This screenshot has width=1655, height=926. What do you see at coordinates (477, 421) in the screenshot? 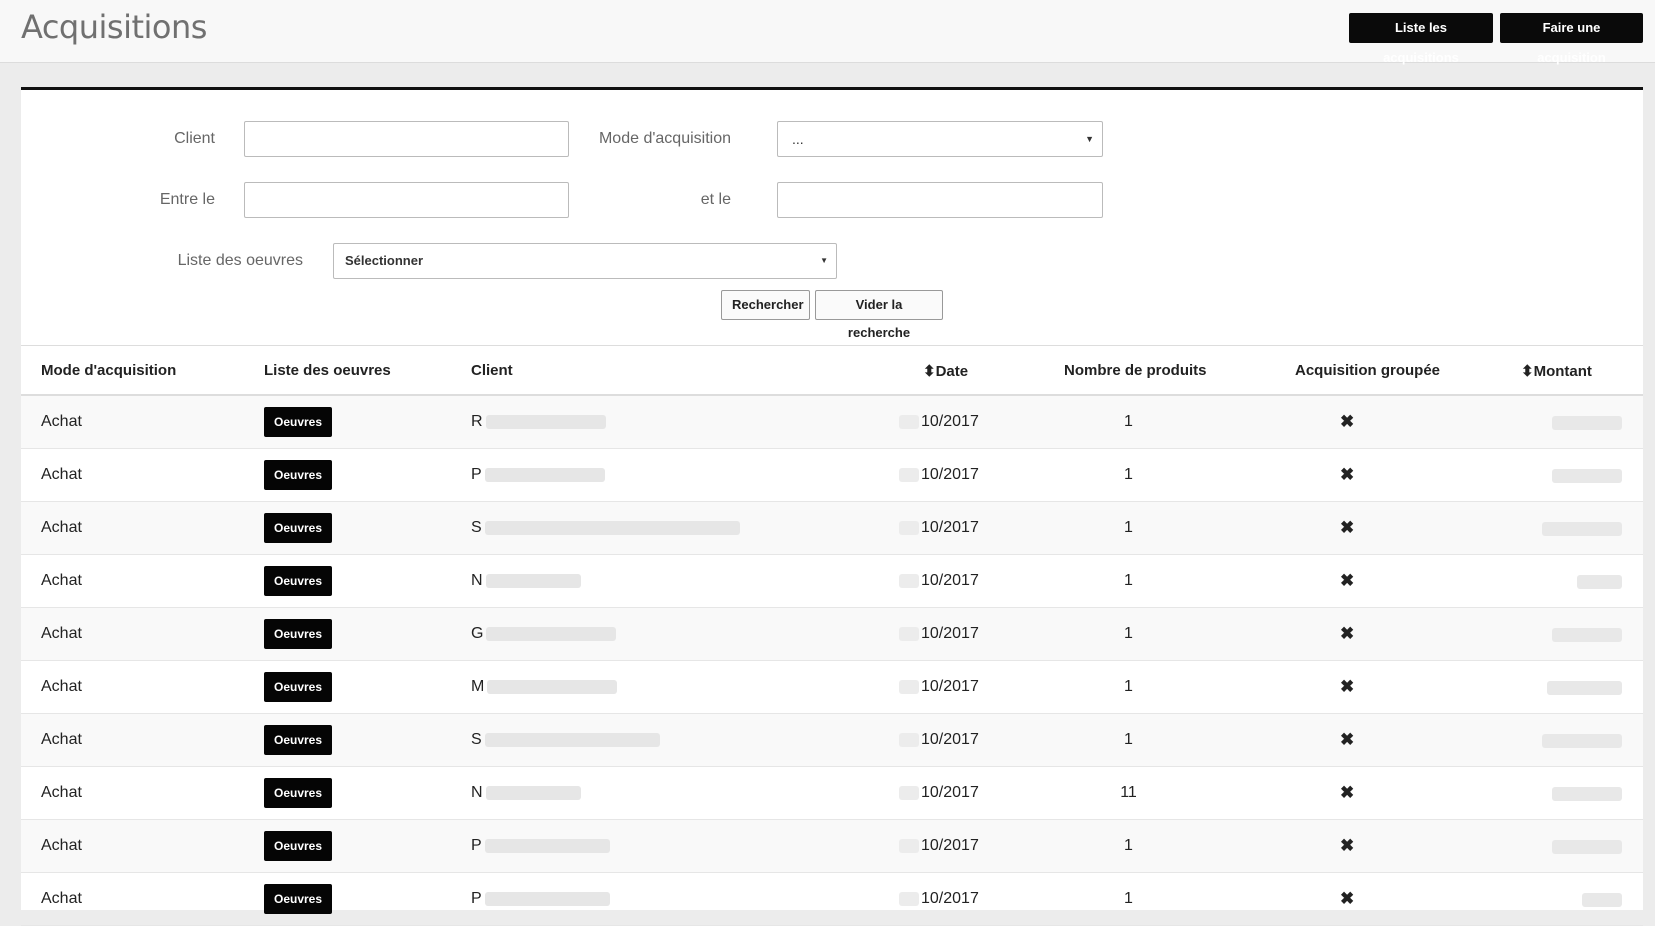
I see `client-initial: R` at bounding box center [477, 421].